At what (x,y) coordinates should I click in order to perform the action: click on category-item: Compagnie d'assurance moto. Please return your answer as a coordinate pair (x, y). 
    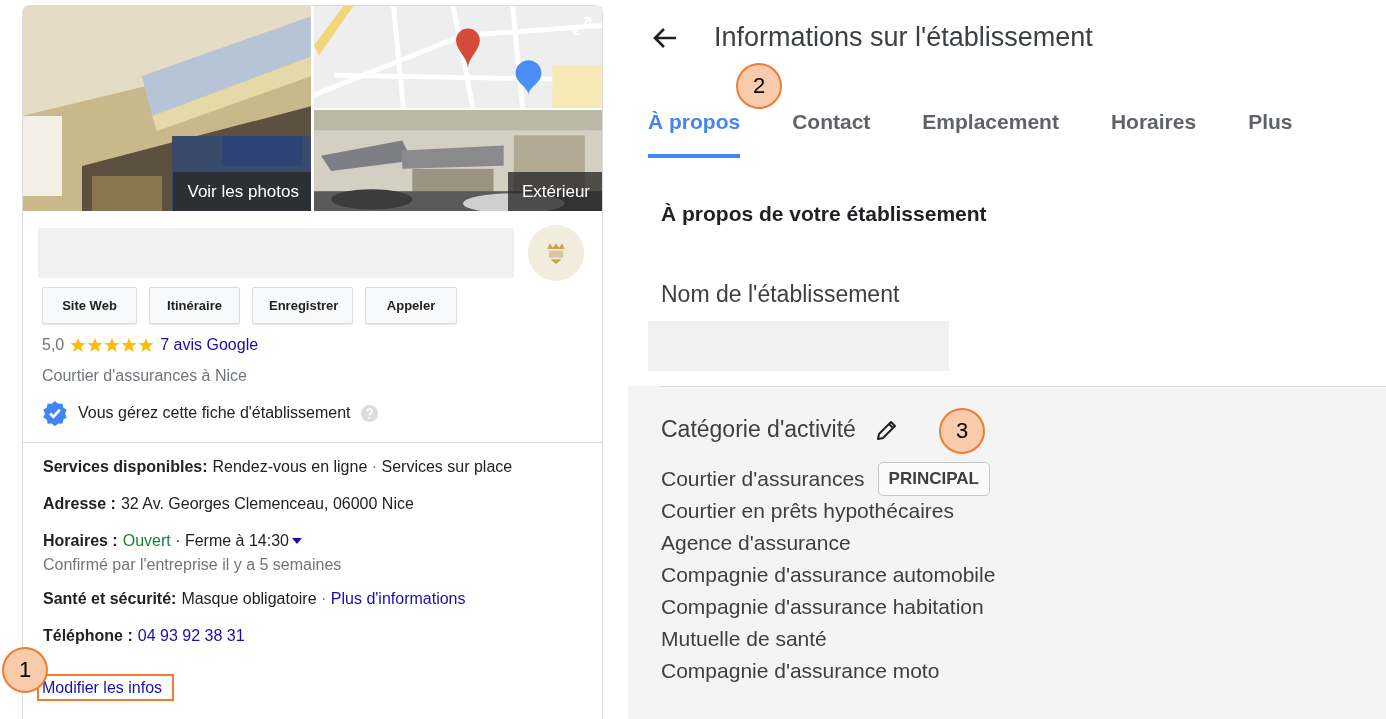
    Looking at the image, I should click on (800, 671).